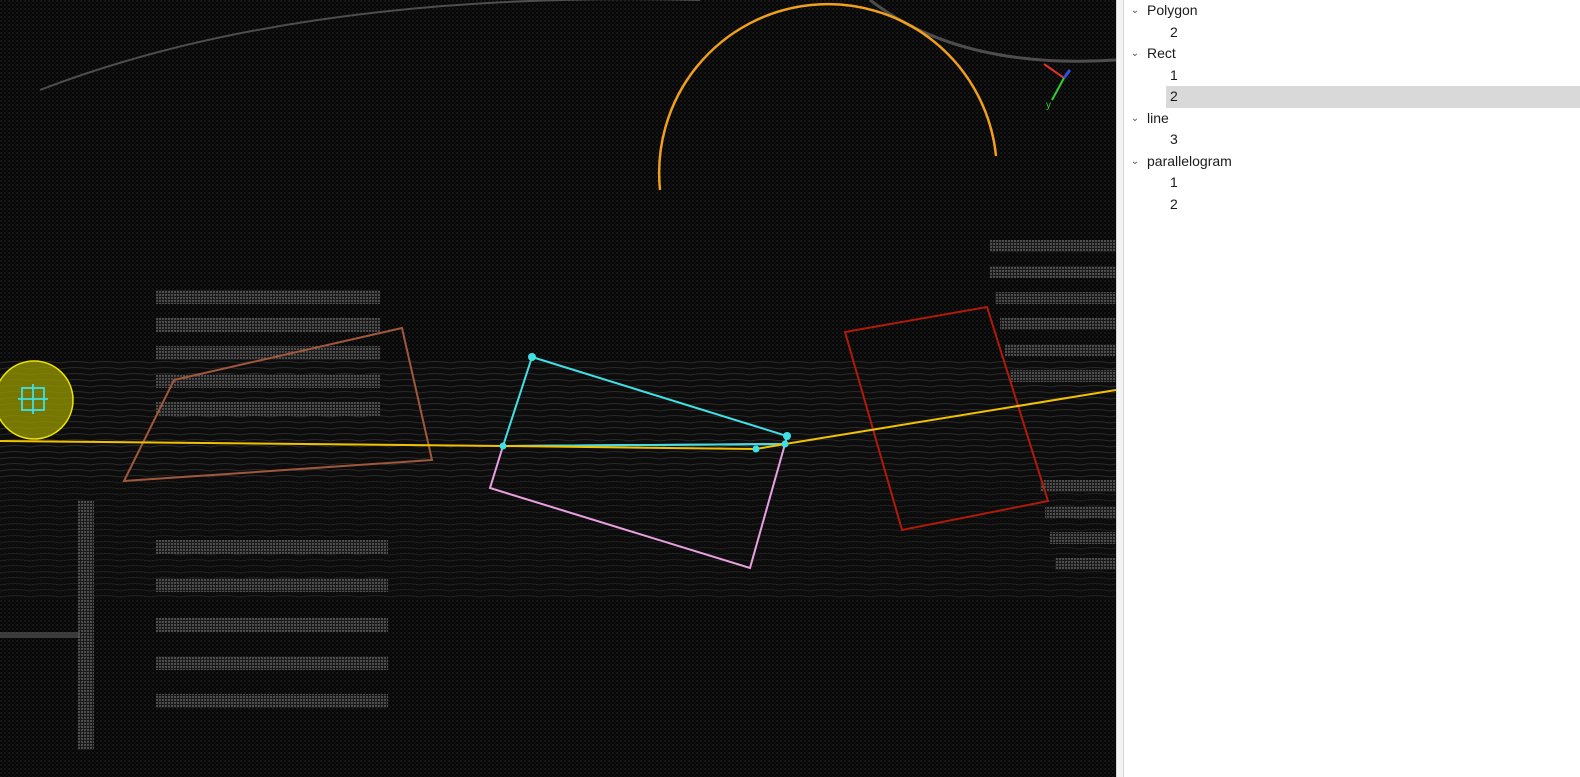 Image resolution: width=1580 pixels, height=777 pixels. I want to click on tree-group-polygon: ⌄ Polygon, so click(1352, 11).